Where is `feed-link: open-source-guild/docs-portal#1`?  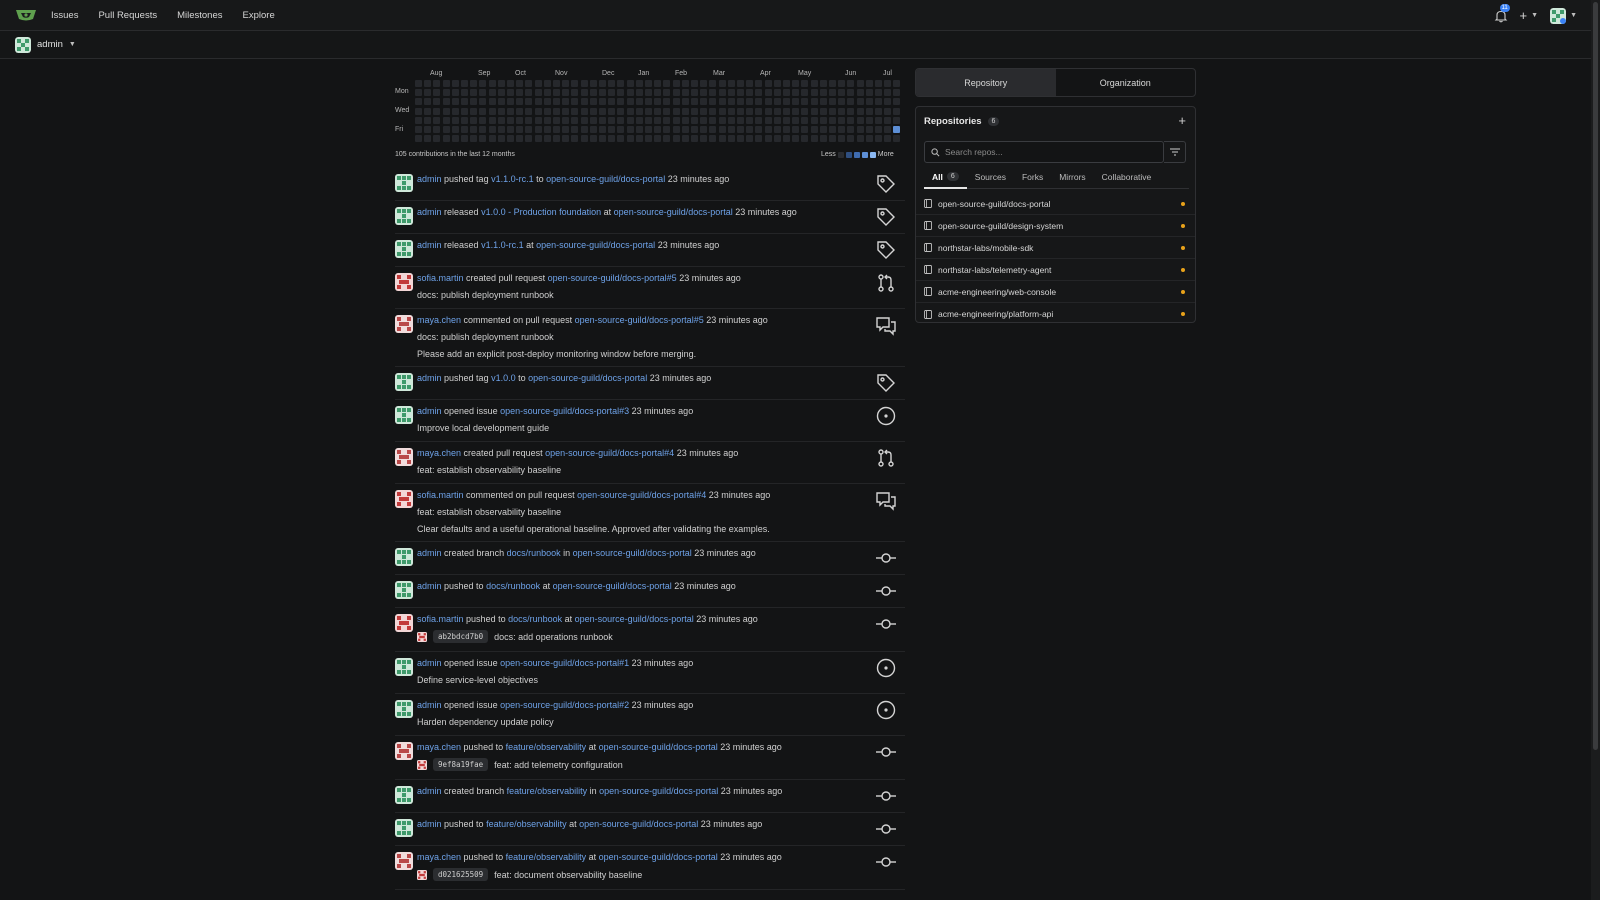
feed-link: open-source-guild/docs-portal#1 is located at coordinates (564, 663).